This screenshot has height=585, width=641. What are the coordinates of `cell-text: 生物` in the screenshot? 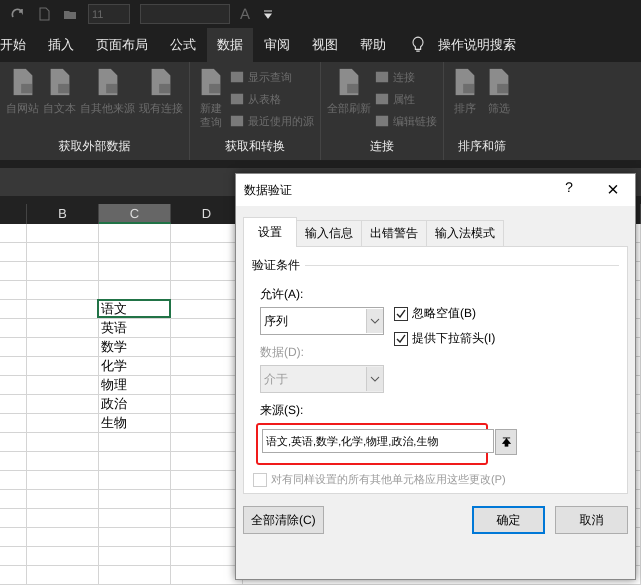 It's located at (114, 423).